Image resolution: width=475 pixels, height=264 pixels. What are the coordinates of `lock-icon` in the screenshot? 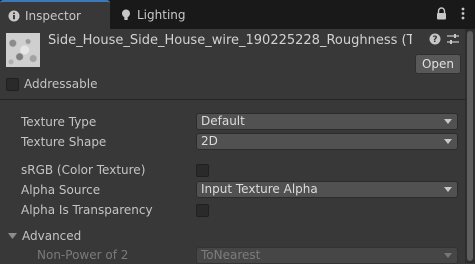 It's located at (441, 13).